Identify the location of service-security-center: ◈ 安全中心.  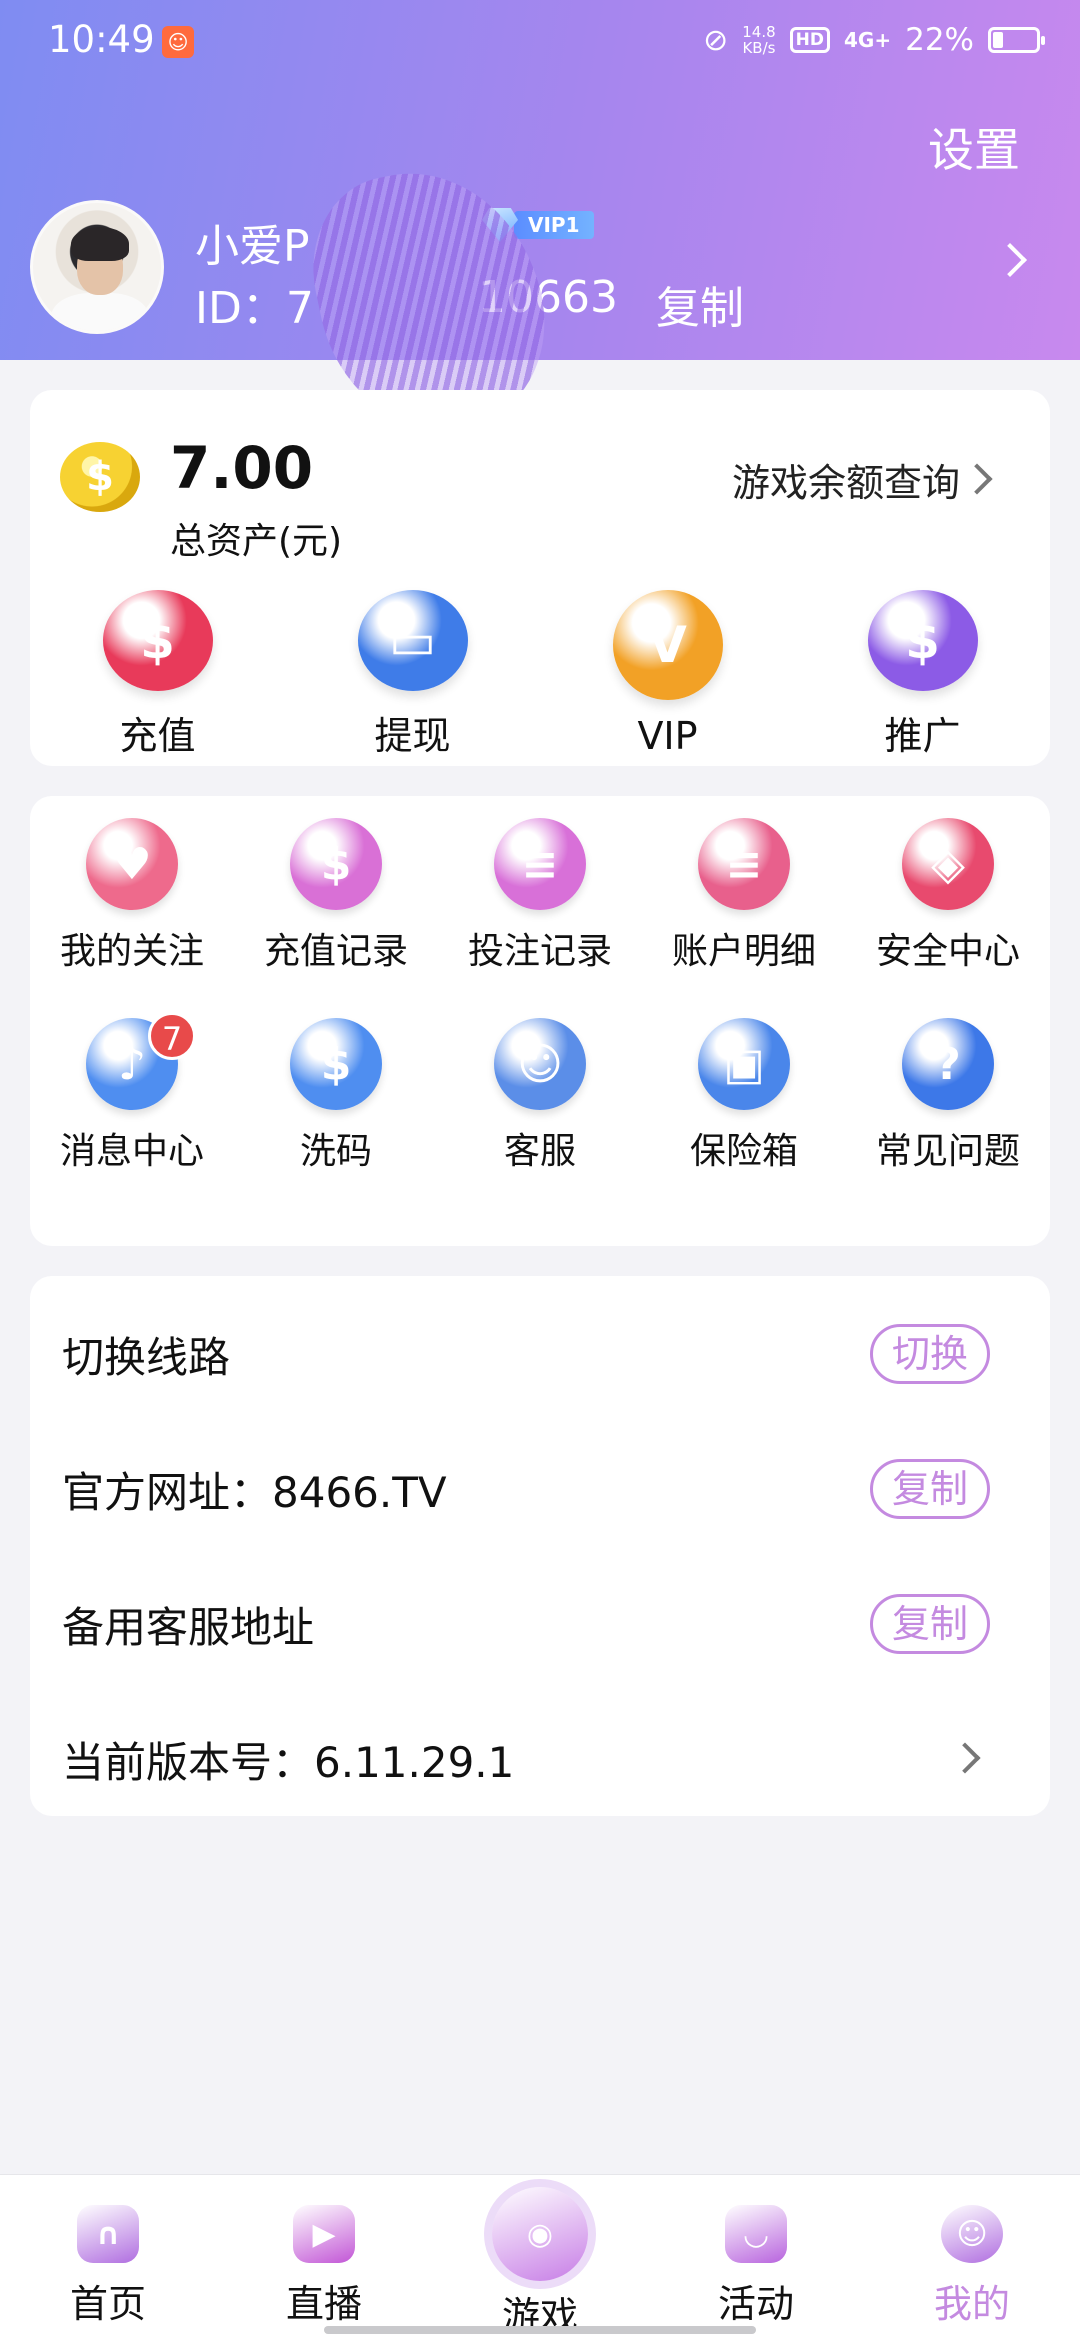
(948, 896).